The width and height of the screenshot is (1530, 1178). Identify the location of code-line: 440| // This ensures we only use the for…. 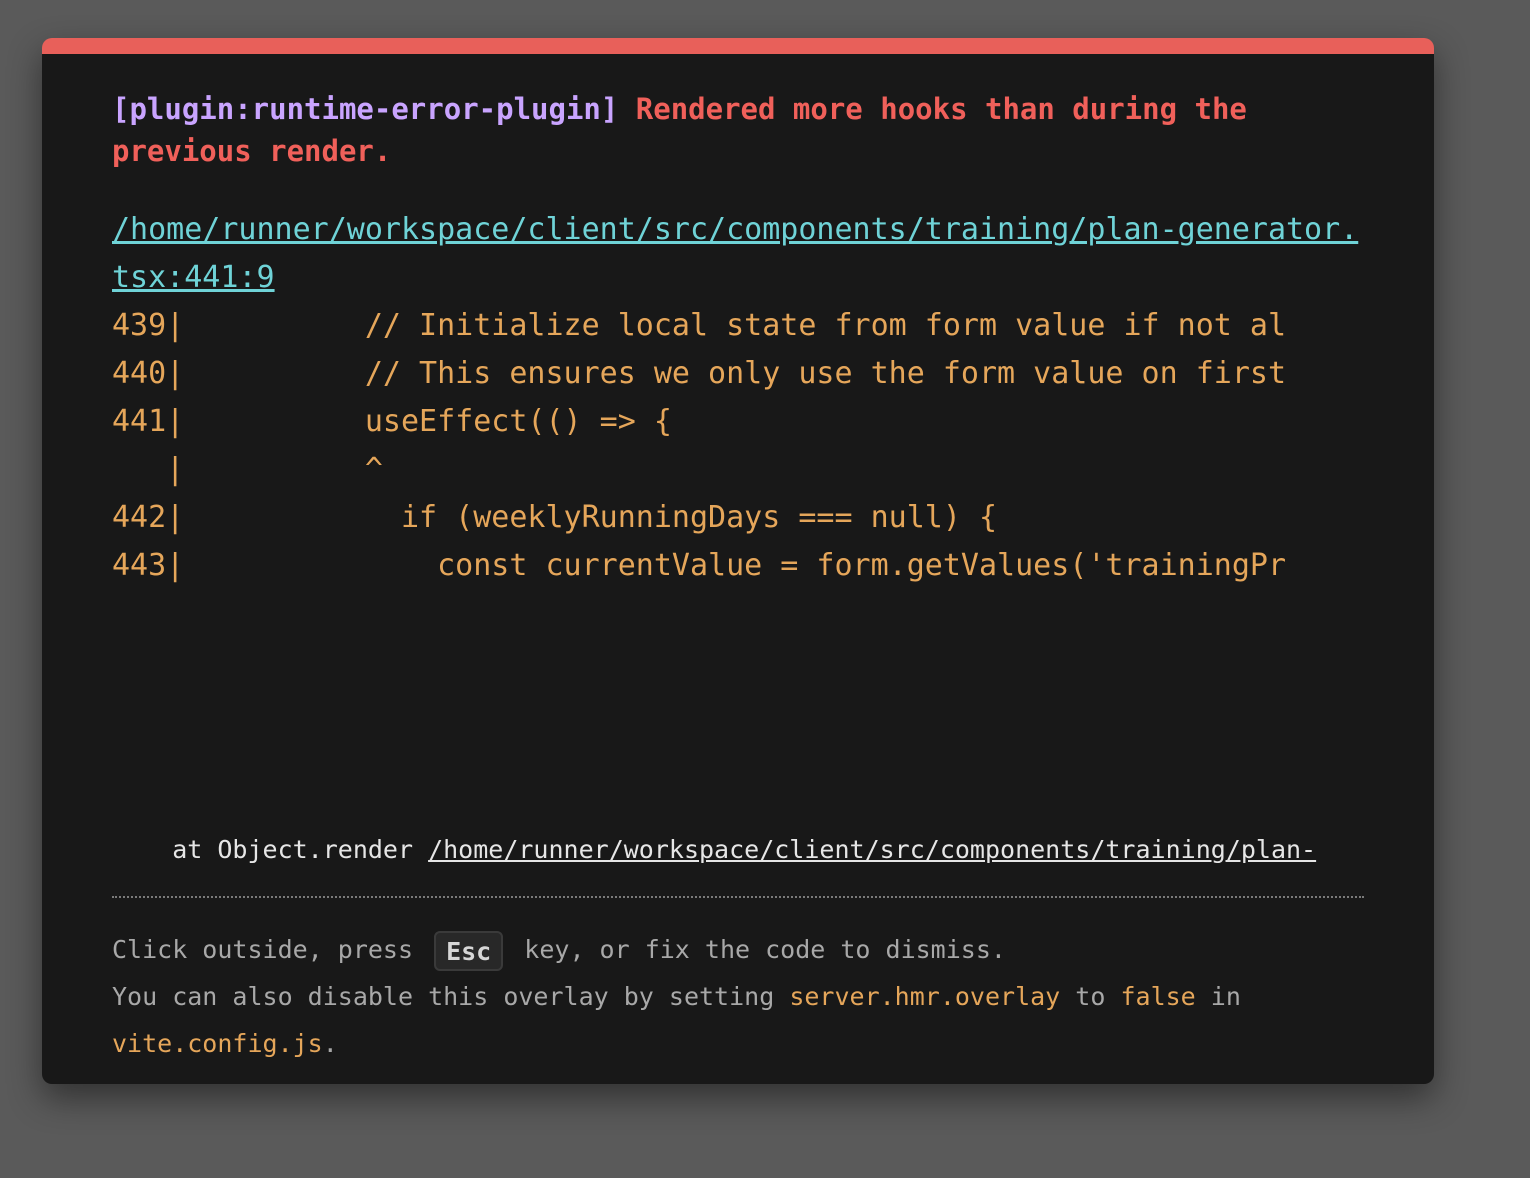
(699, 373).